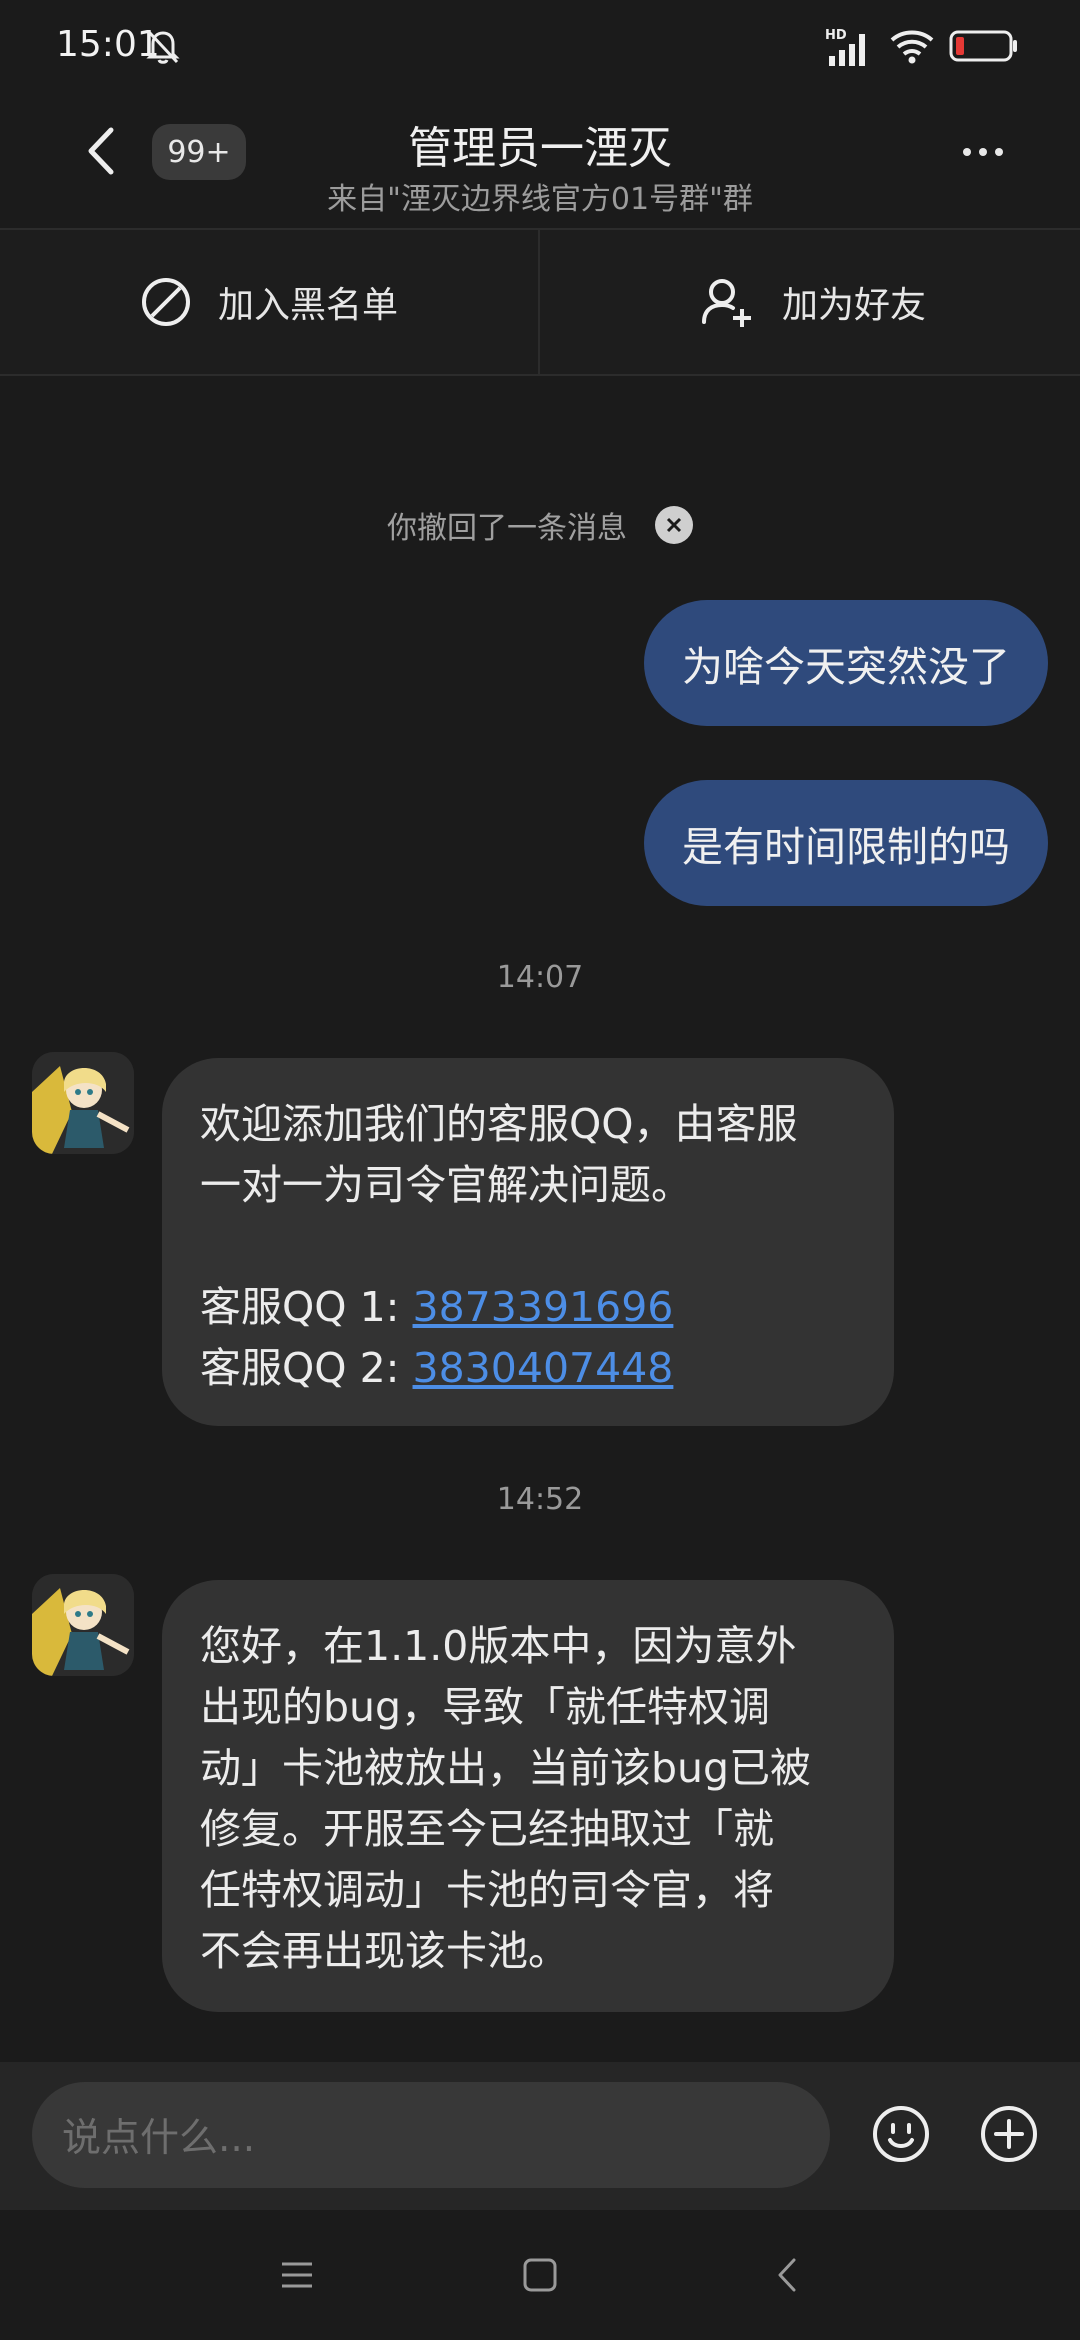 The height and width of the screenshot is (2340, 1080). What do you see at coordinates (984, 48) in the screenshot?
I see `battery-icon` at bounding box center [984, 48].